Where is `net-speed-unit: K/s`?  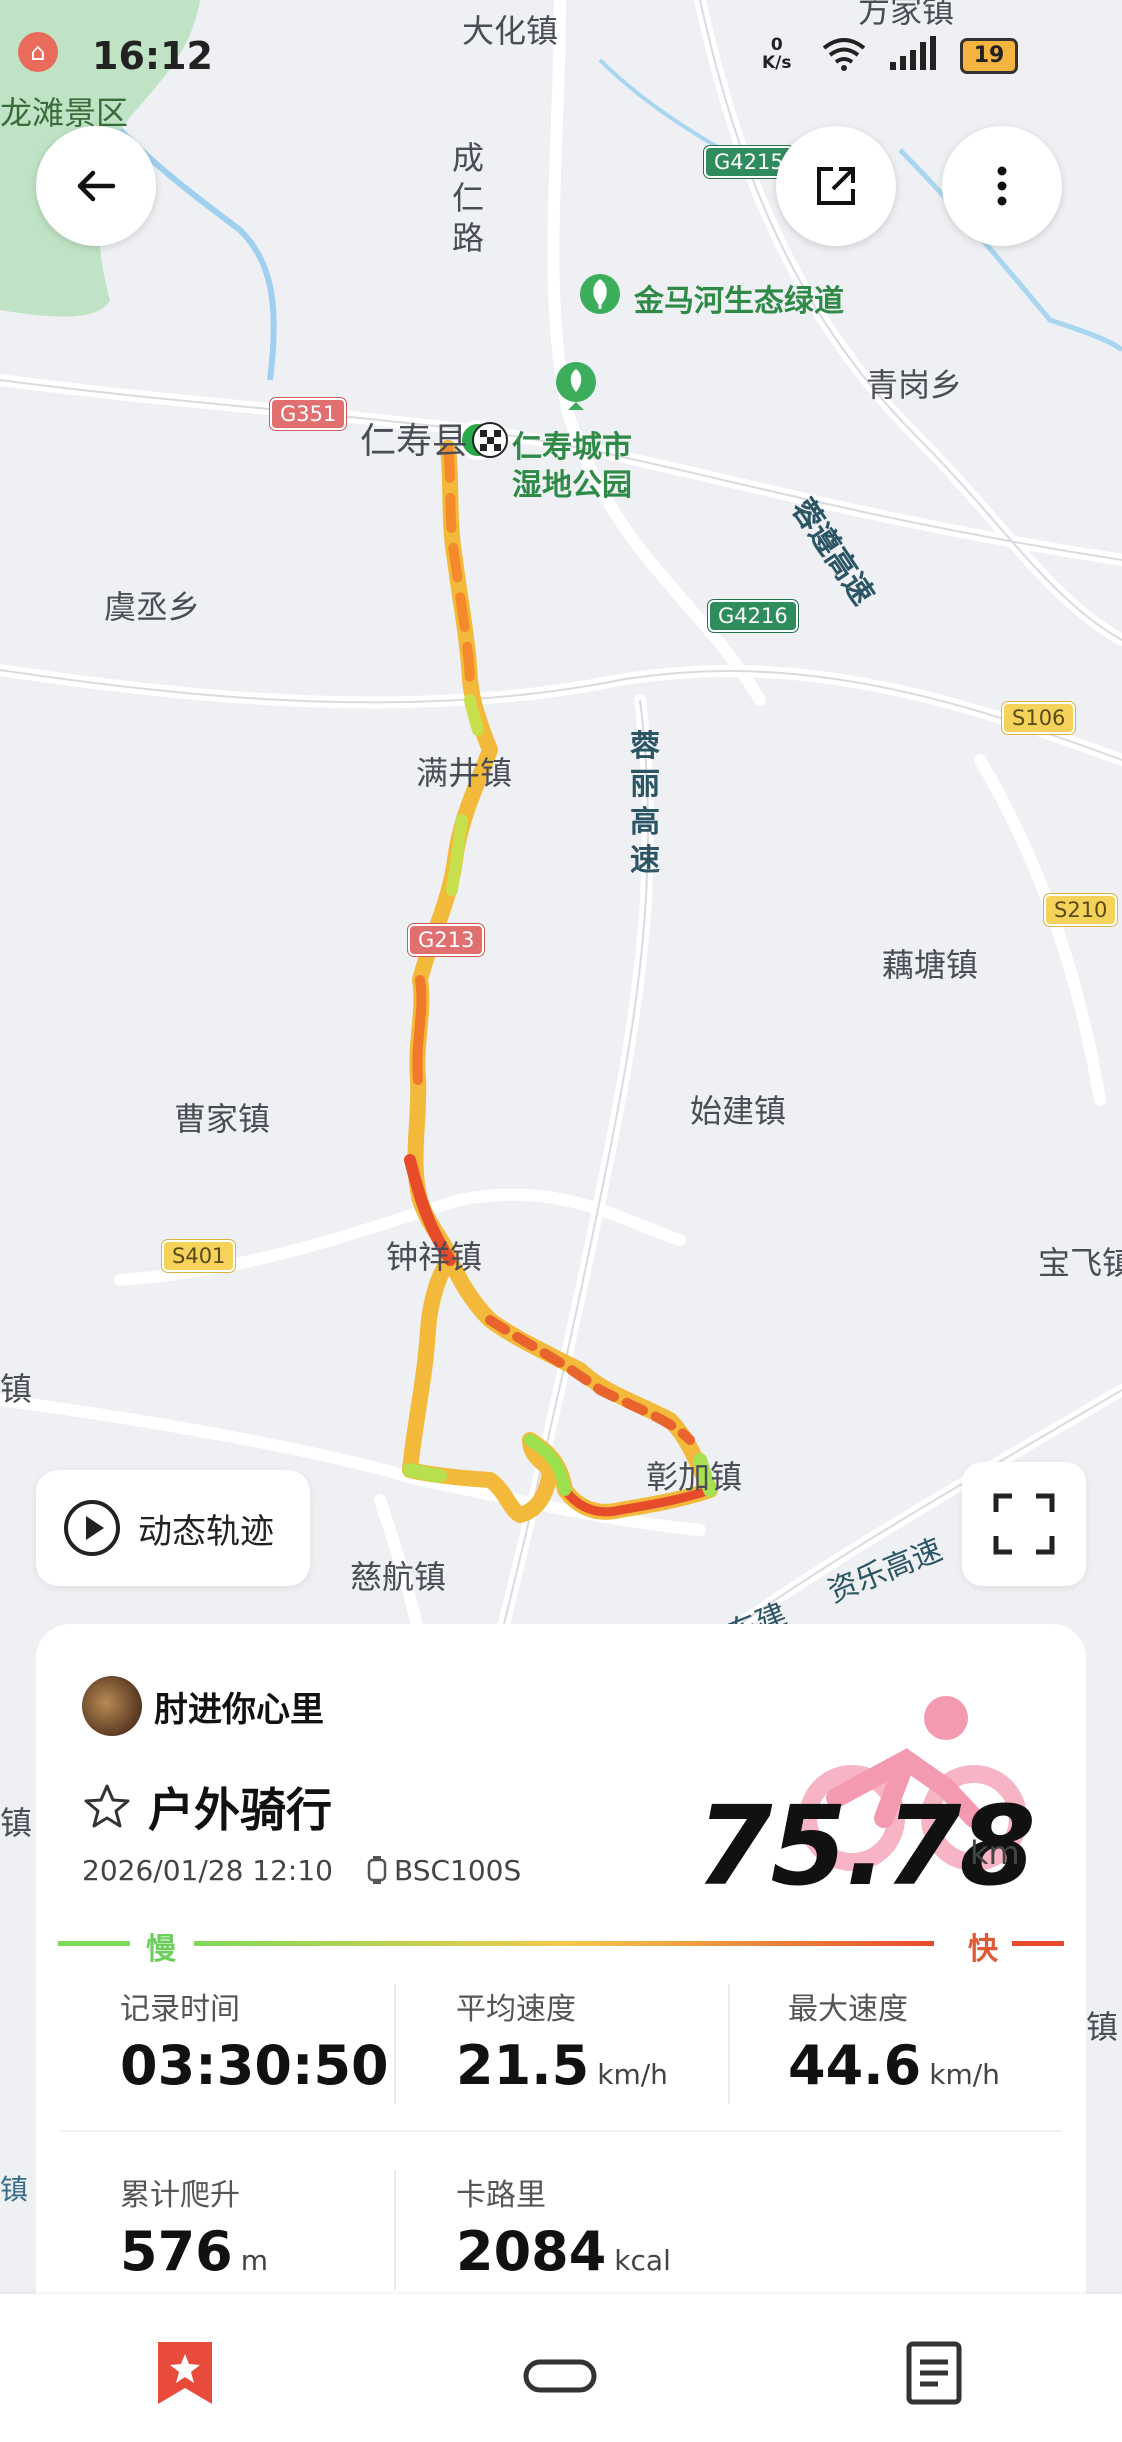
net-speed-unit: K/s is located at coordinates (777, 63).